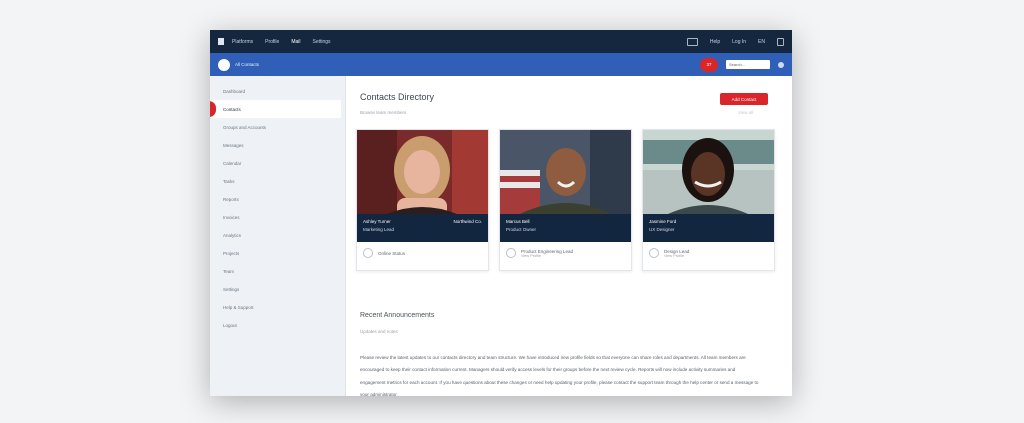  Describe the element at coordinates (277, 181) in the screenshot. I see `sidebar-item-tasks: Tasks` at that location.